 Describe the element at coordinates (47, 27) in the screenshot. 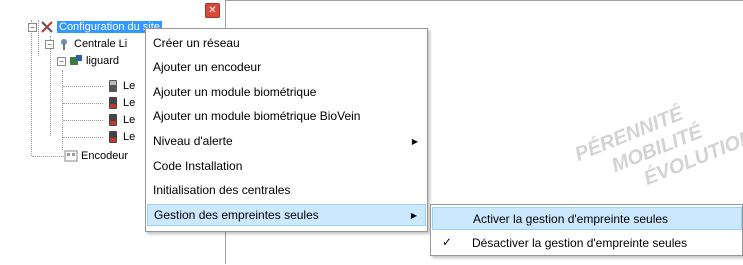

I see `tools-icon` at that location.